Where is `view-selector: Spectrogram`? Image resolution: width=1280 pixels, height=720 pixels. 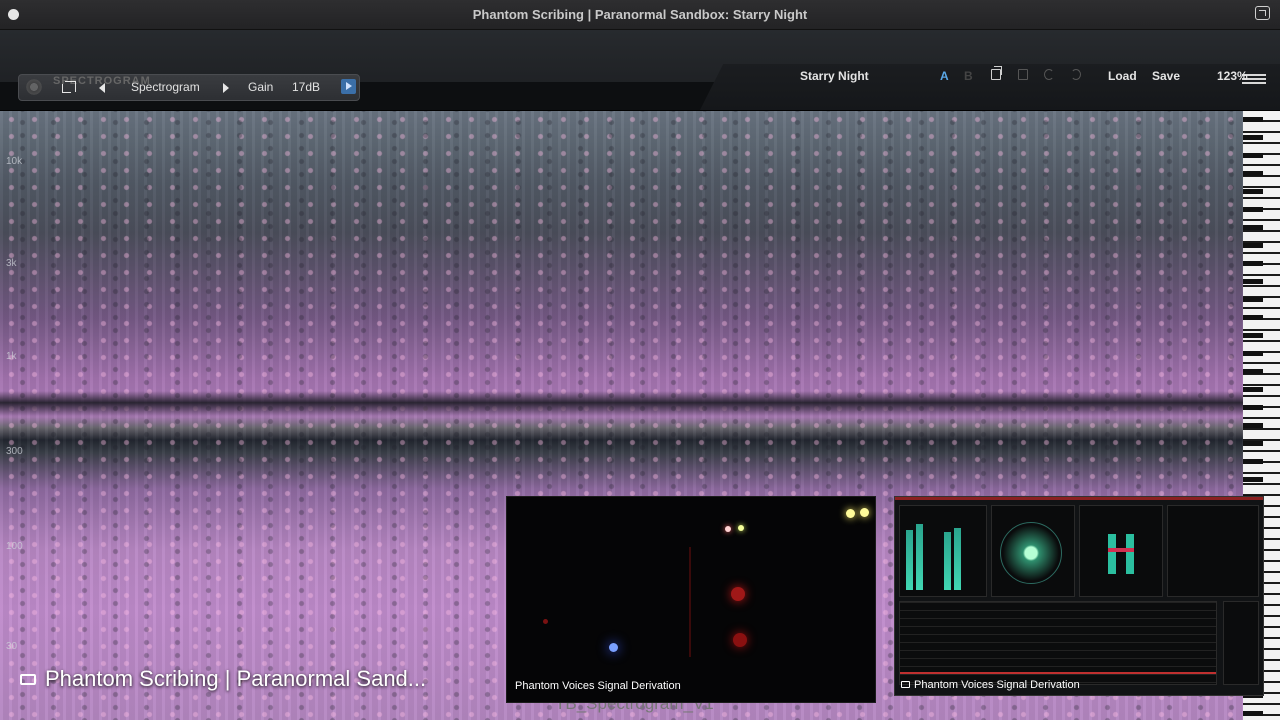
view-selector: Spectrogram is located at coordinates (165, 87).